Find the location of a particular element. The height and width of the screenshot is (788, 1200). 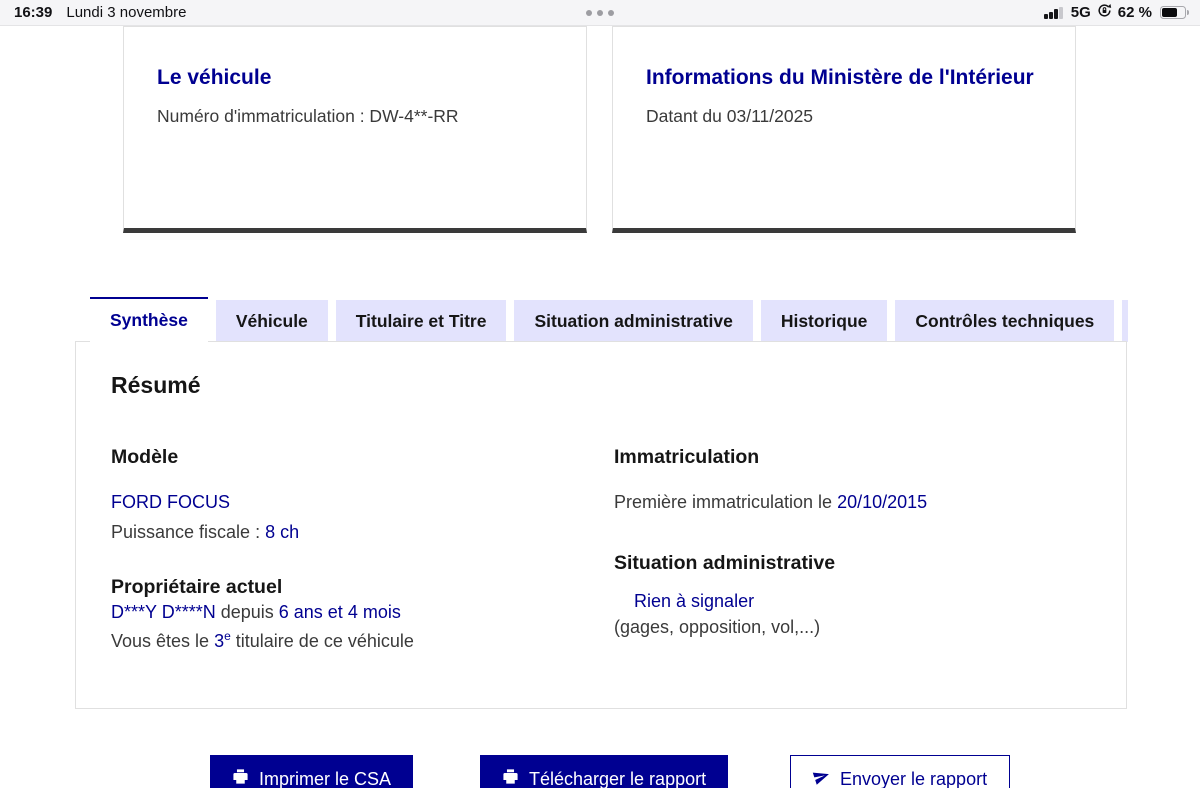

vehicle-card-title: Le véhicule is located at coordinates (214, 77).